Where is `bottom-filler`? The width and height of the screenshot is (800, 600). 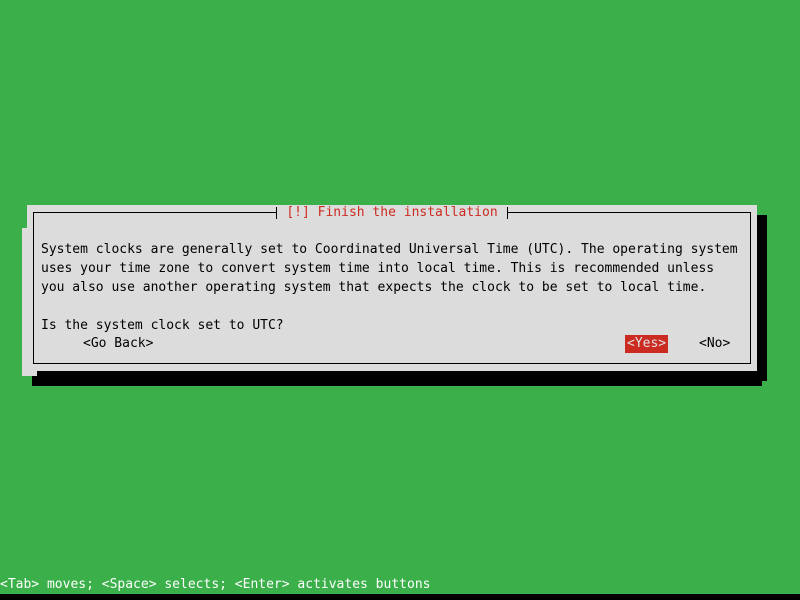 bottom-filler is located at coordinates (400, 597).